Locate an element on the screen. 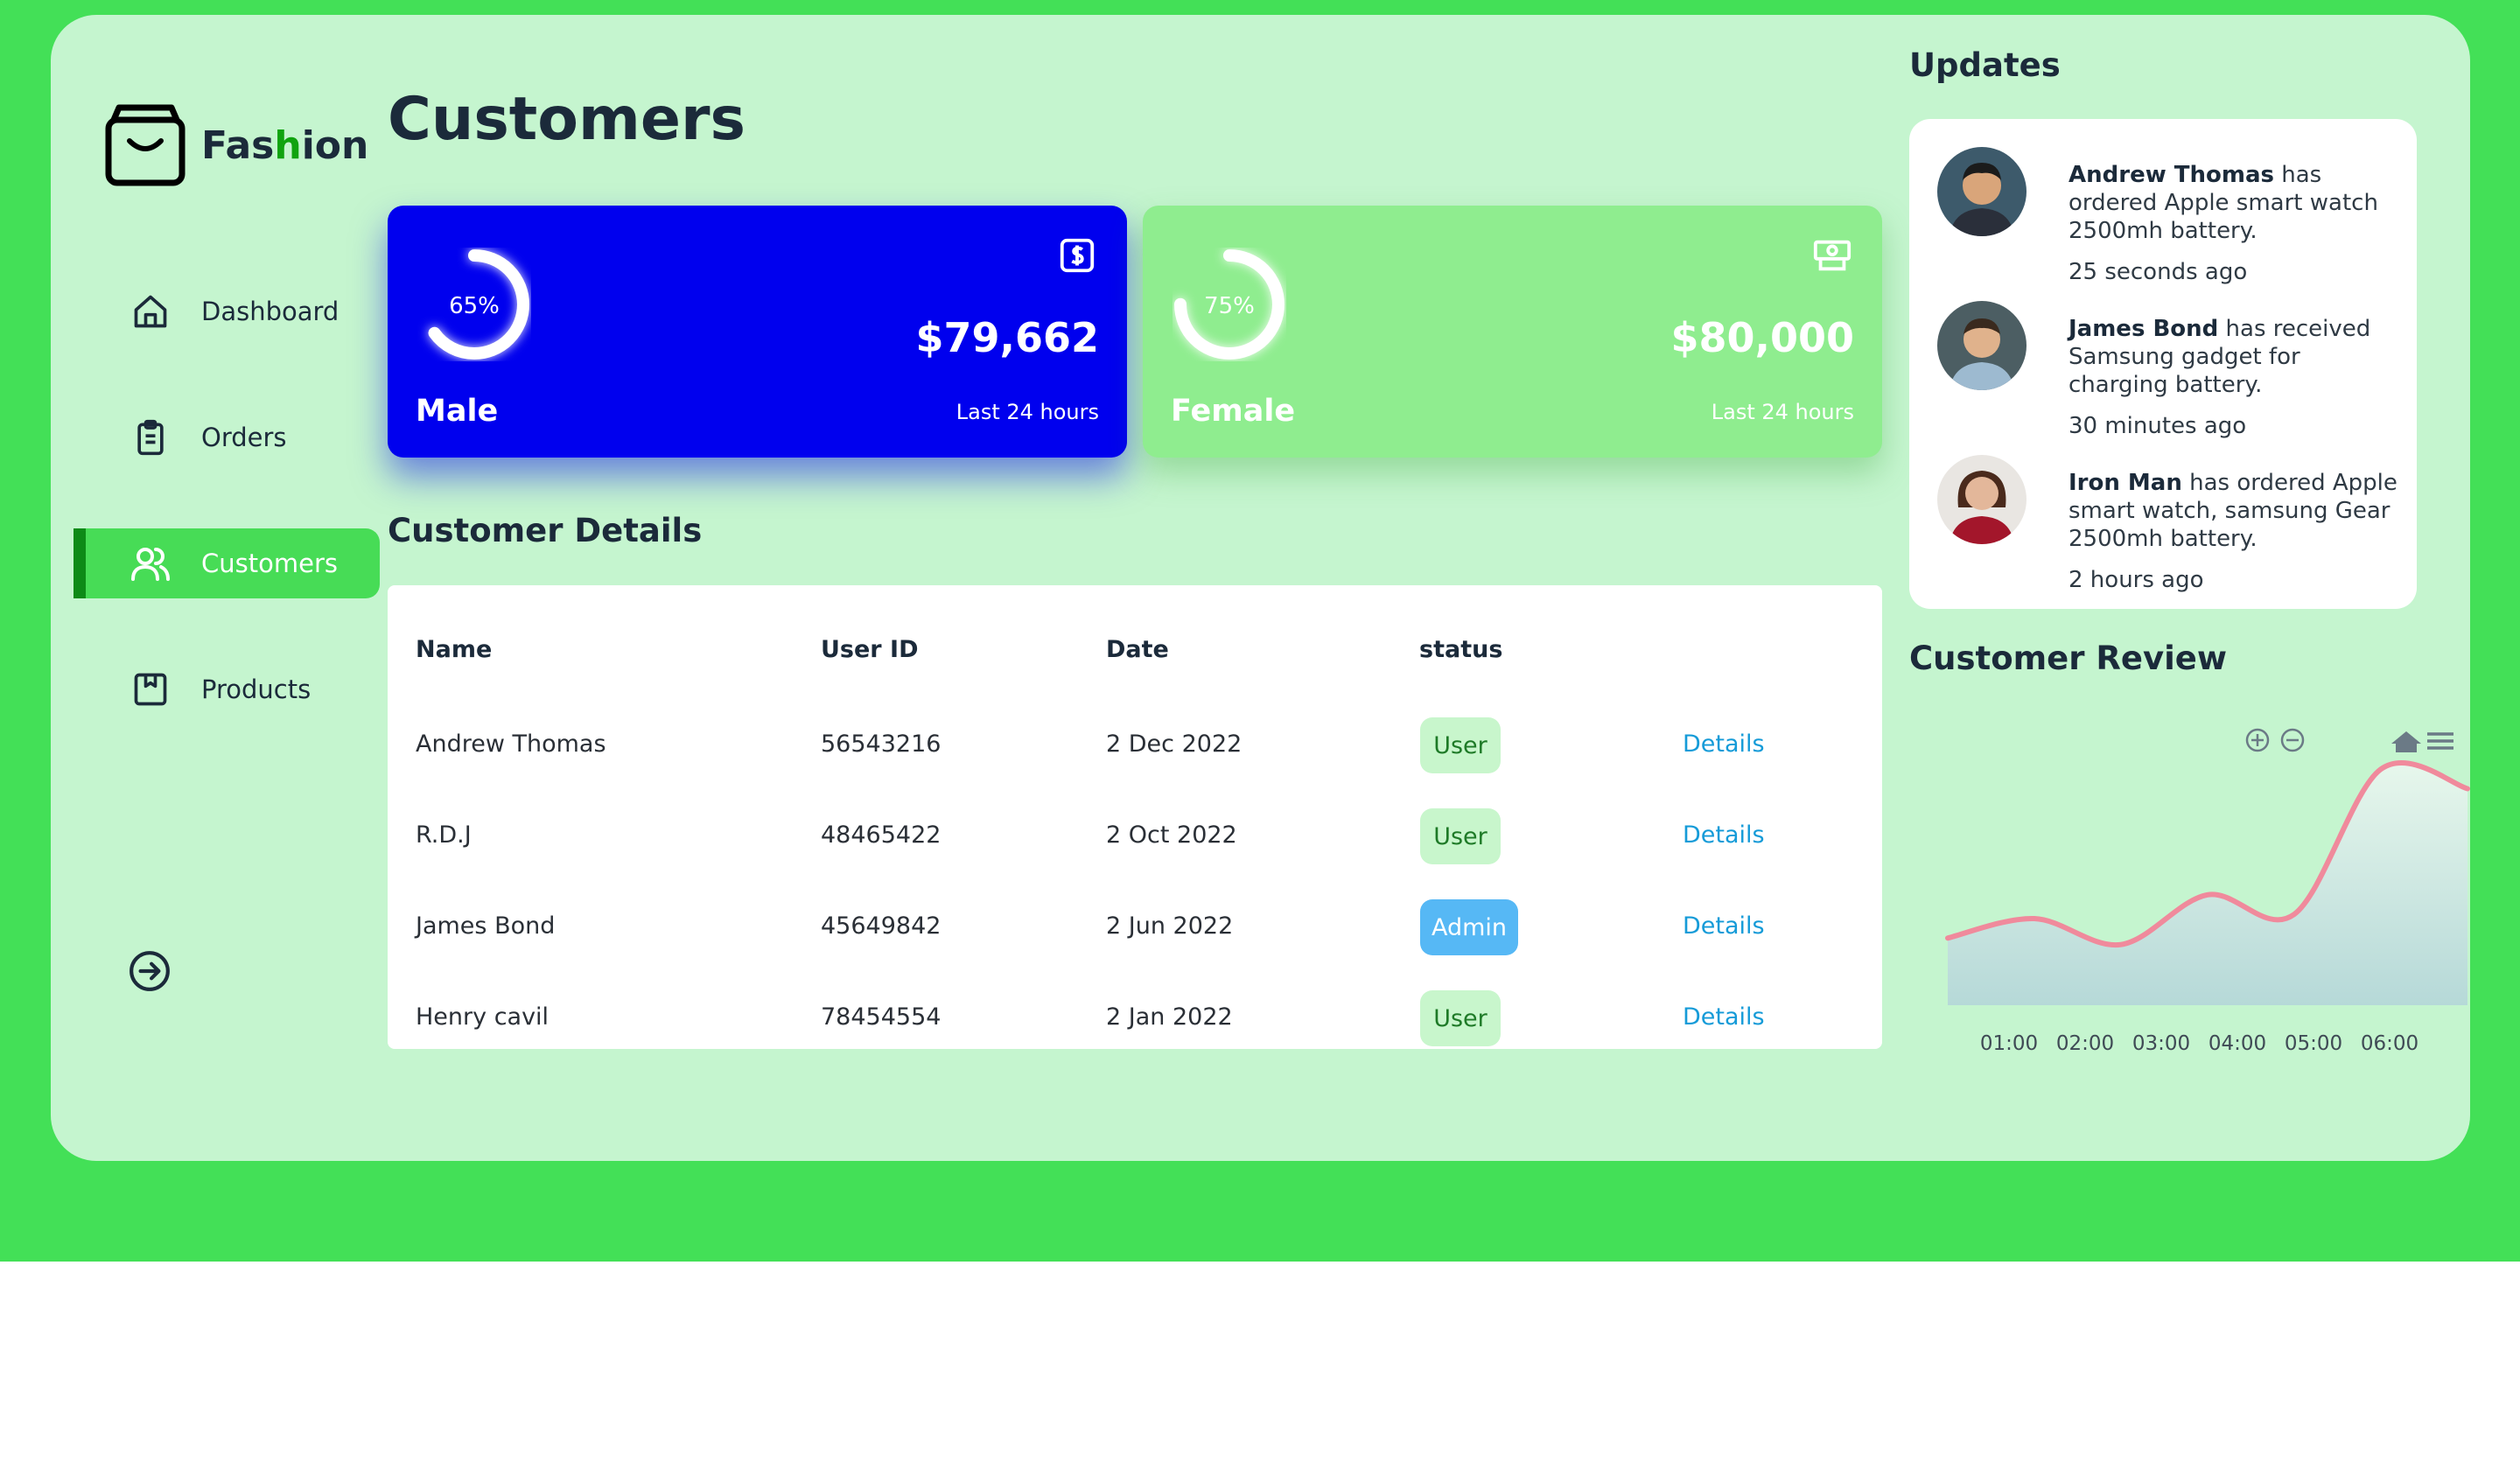 This screenshot has height=1468, width=2520. cell-date: 2 Jan 2022 is located at coordinates (1169, 1017).